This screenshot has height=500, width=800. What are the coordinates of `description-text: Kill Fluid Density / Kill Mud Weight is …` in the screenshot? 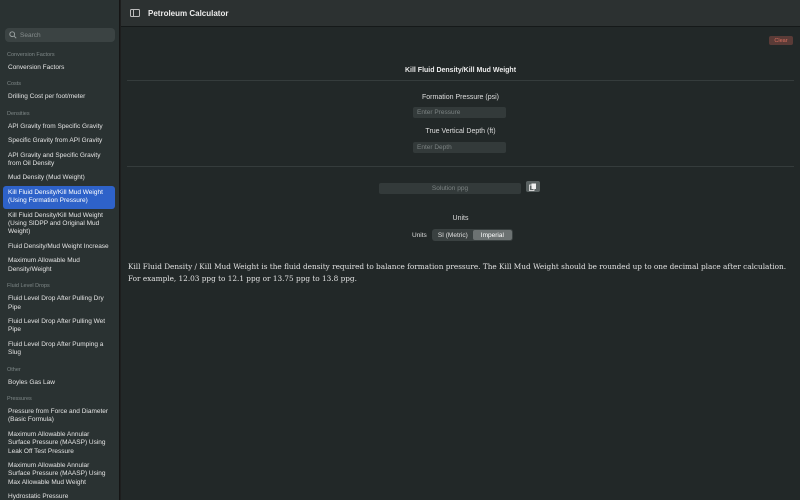 It's located at (457, 272).